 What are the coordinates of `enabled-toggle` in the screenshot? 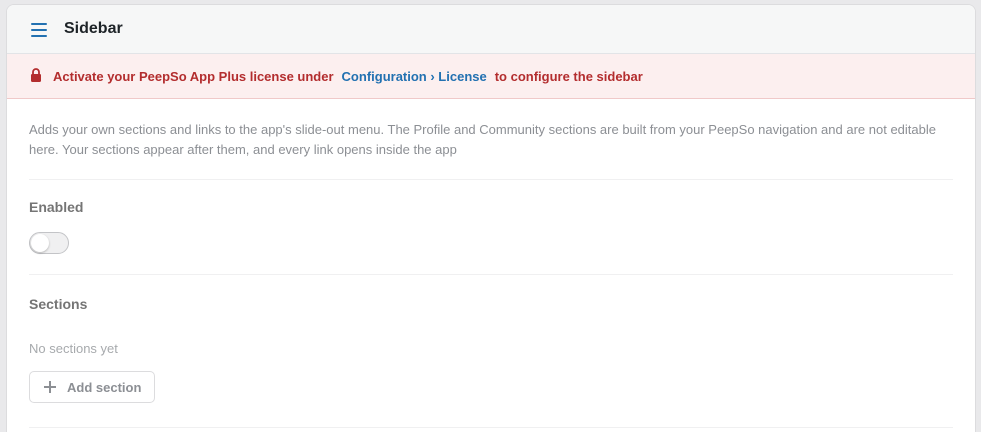 It's located at (49, 243).